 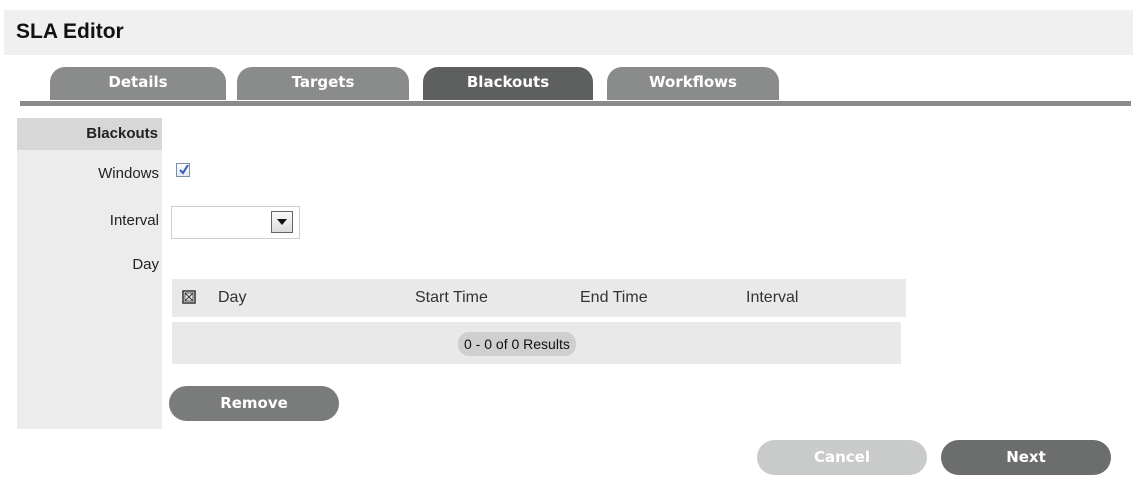 I want to click on tab-targets: Targets, so click(x=323, y=83).